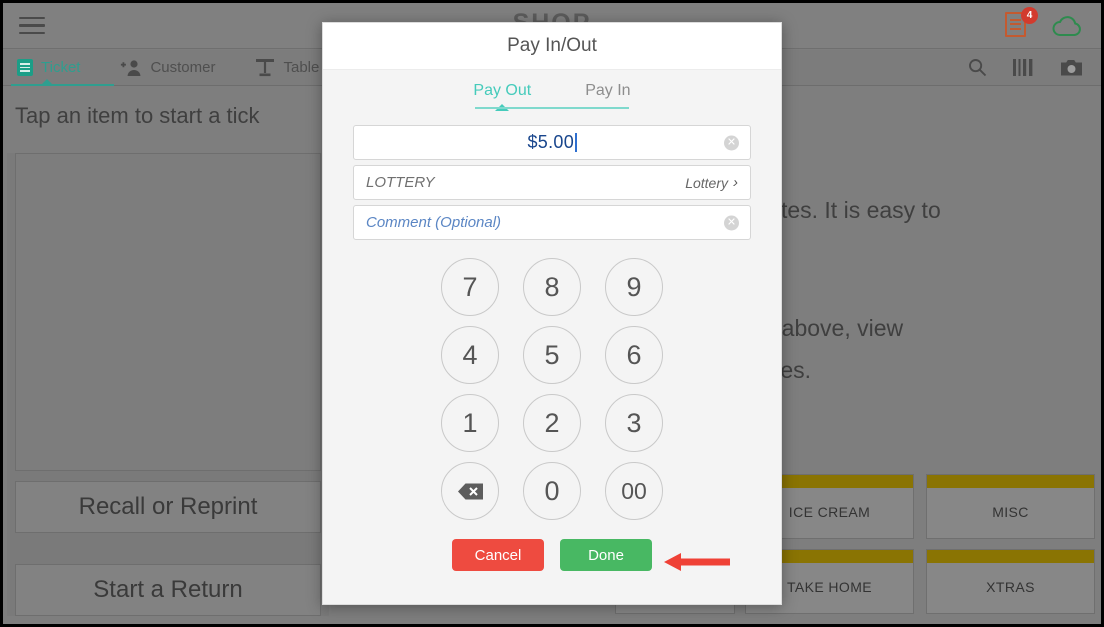 This screenshot has height=627, width=1104. I want to click on sidebar-item-customer: Customer, so click(167, 68).